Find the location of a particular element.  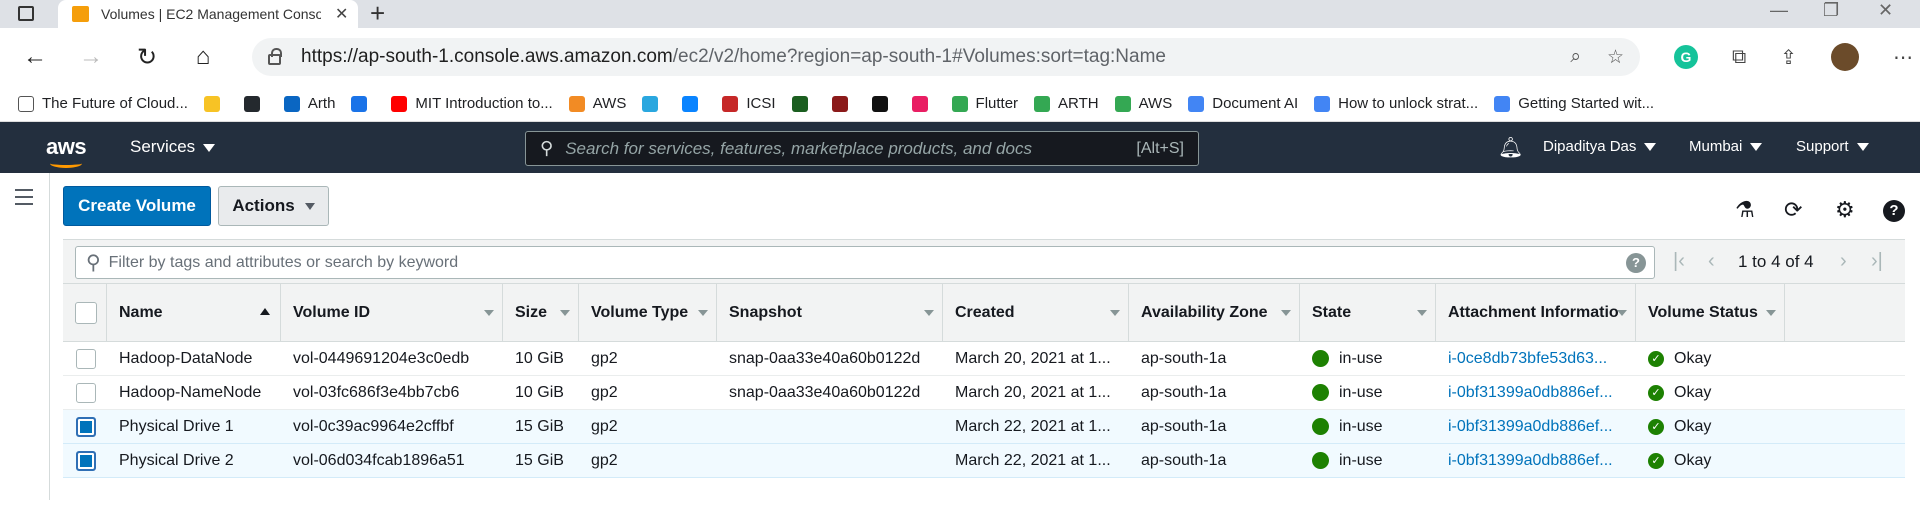

column-header-size: Size is located at coordinates (541, 312).